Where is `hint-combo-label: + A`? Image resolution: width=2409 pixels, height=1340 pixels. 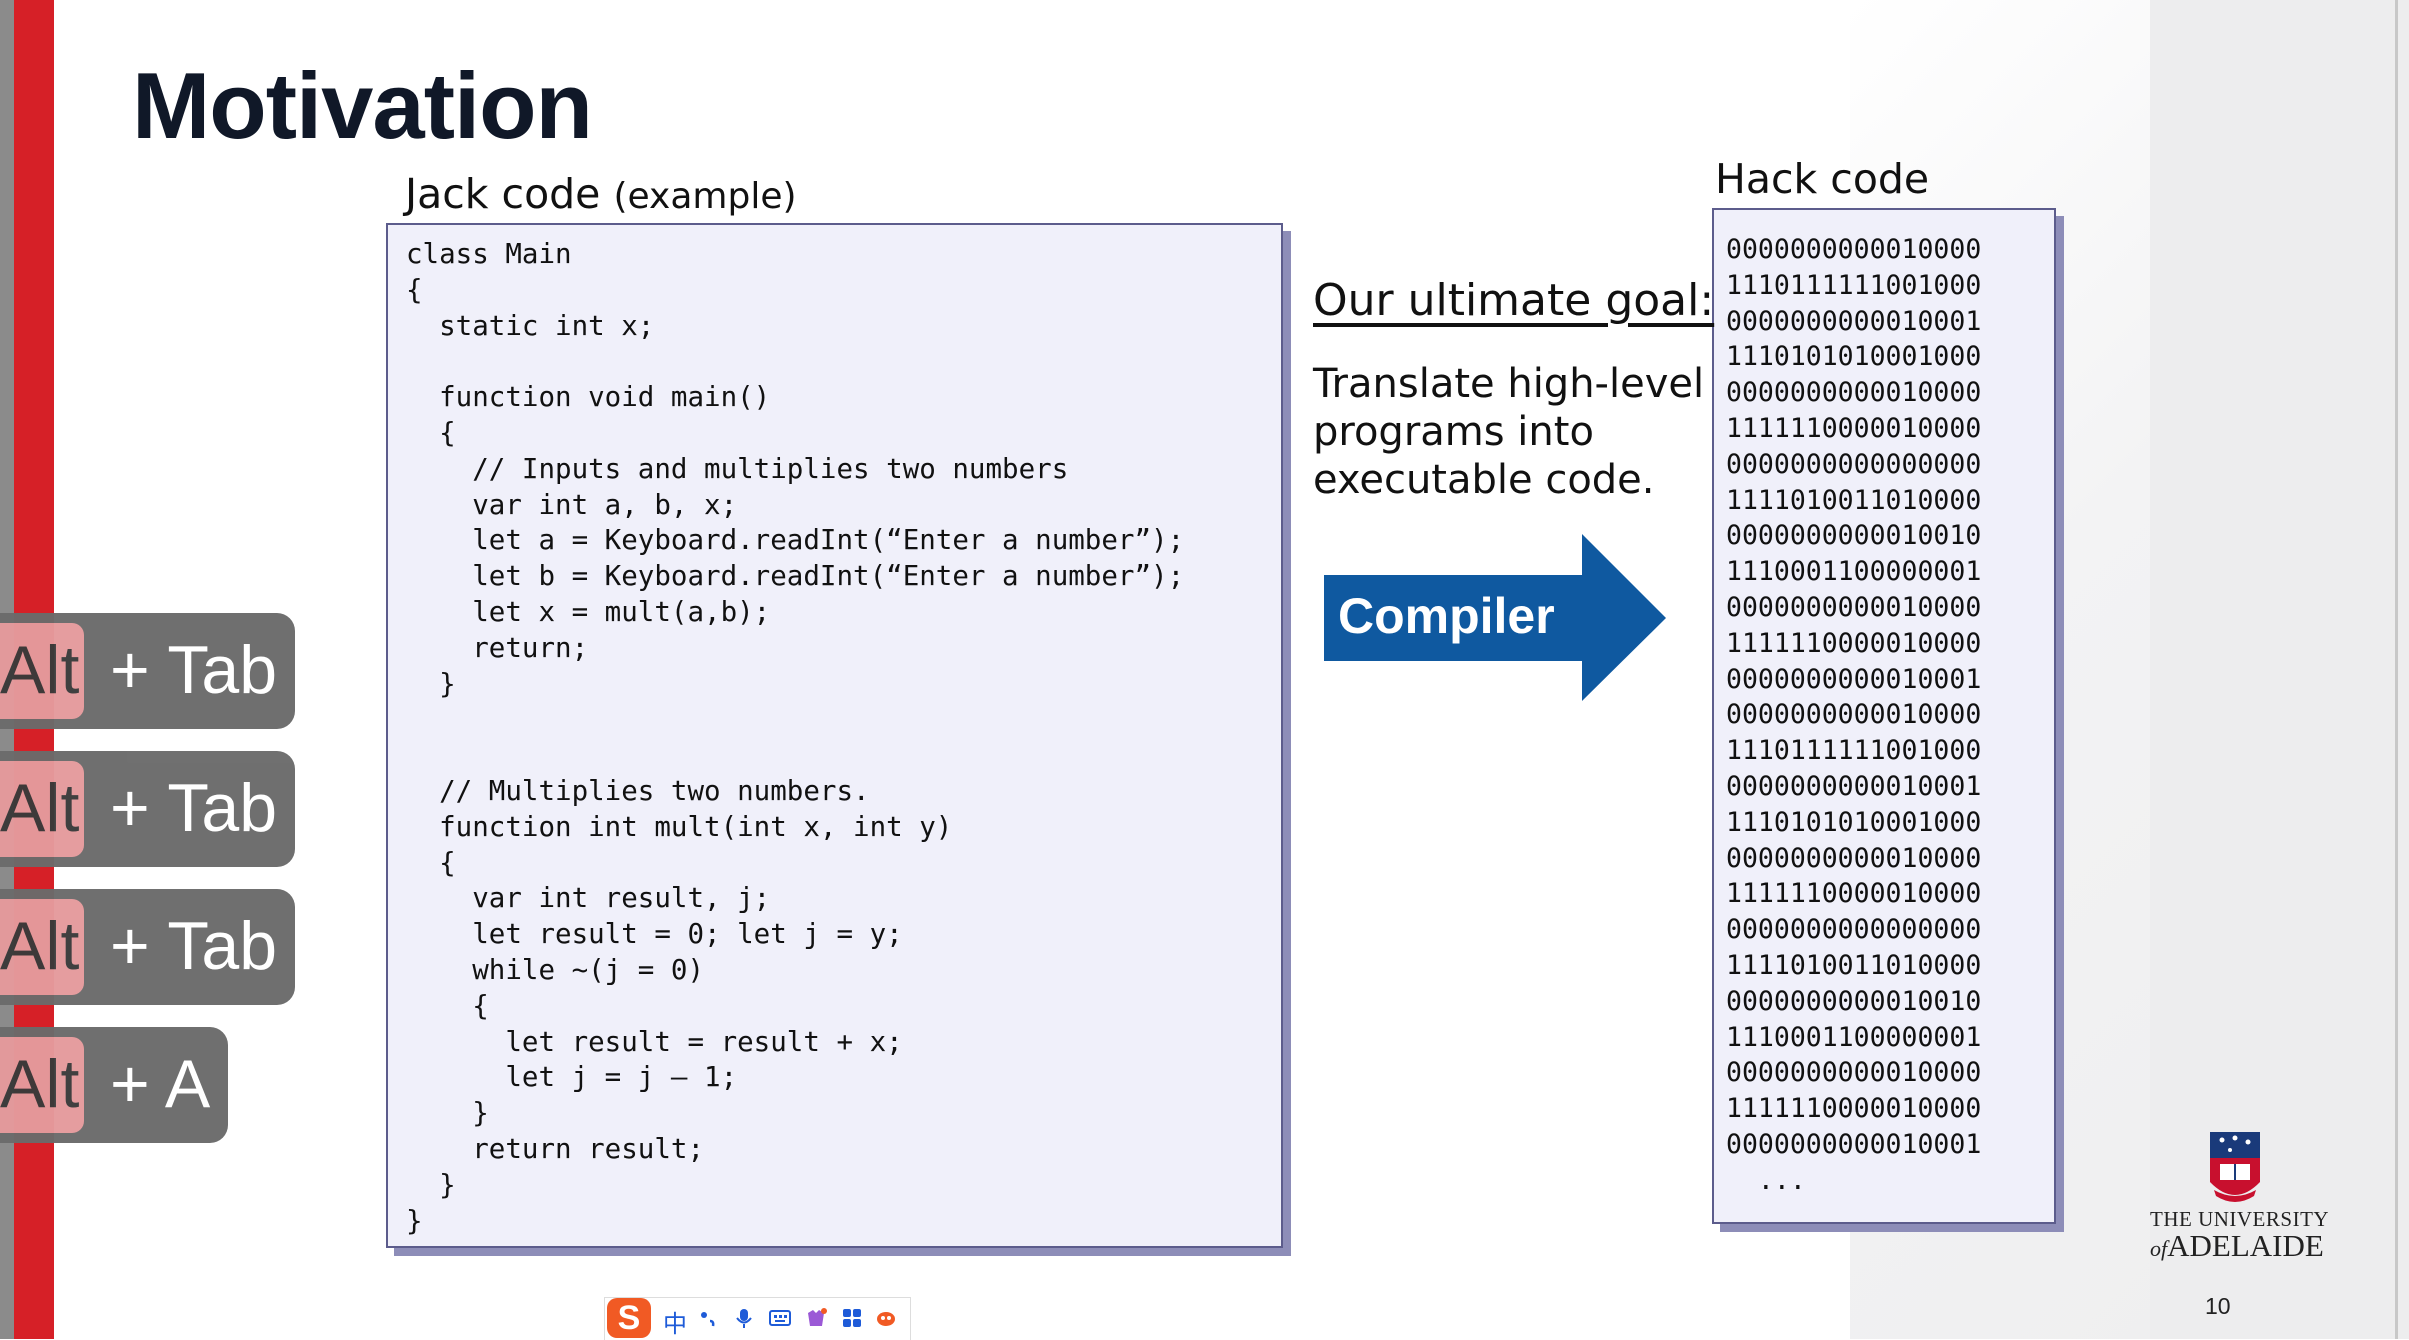
hint-combo-label: + A is located at coordinates (160, 1084).